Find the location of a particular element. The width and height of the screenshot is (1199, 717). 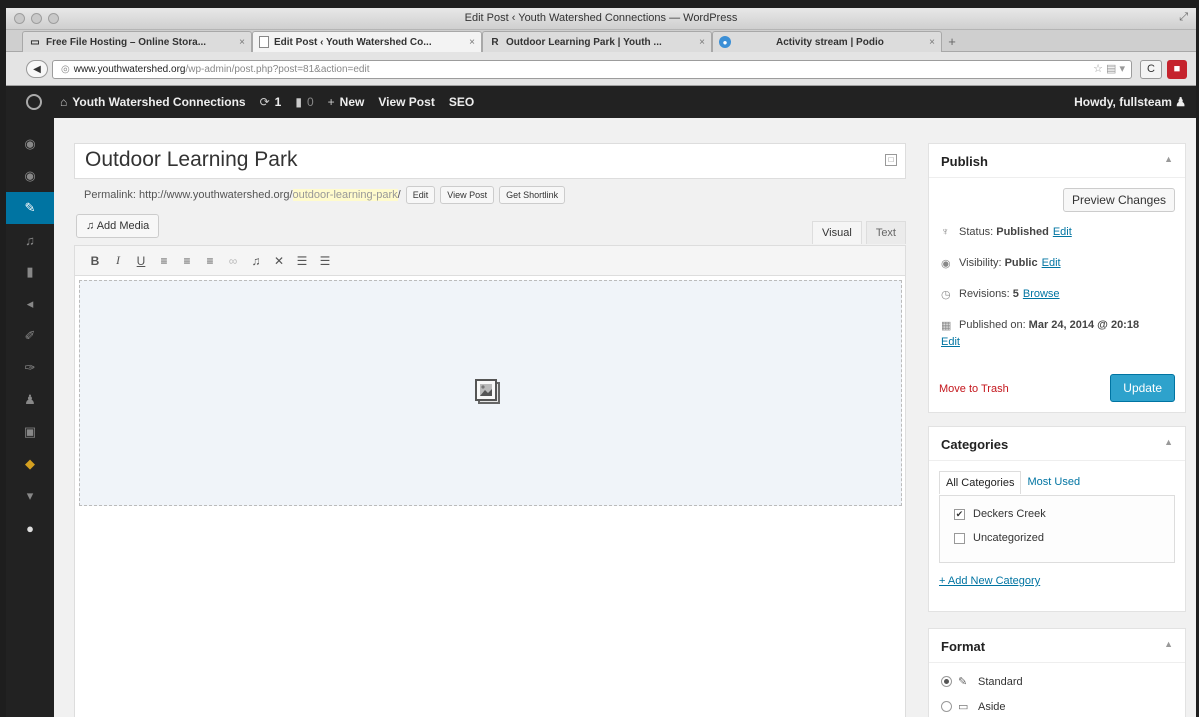

updates-link: ⟳ 1 is located at coordinates (271, 102).